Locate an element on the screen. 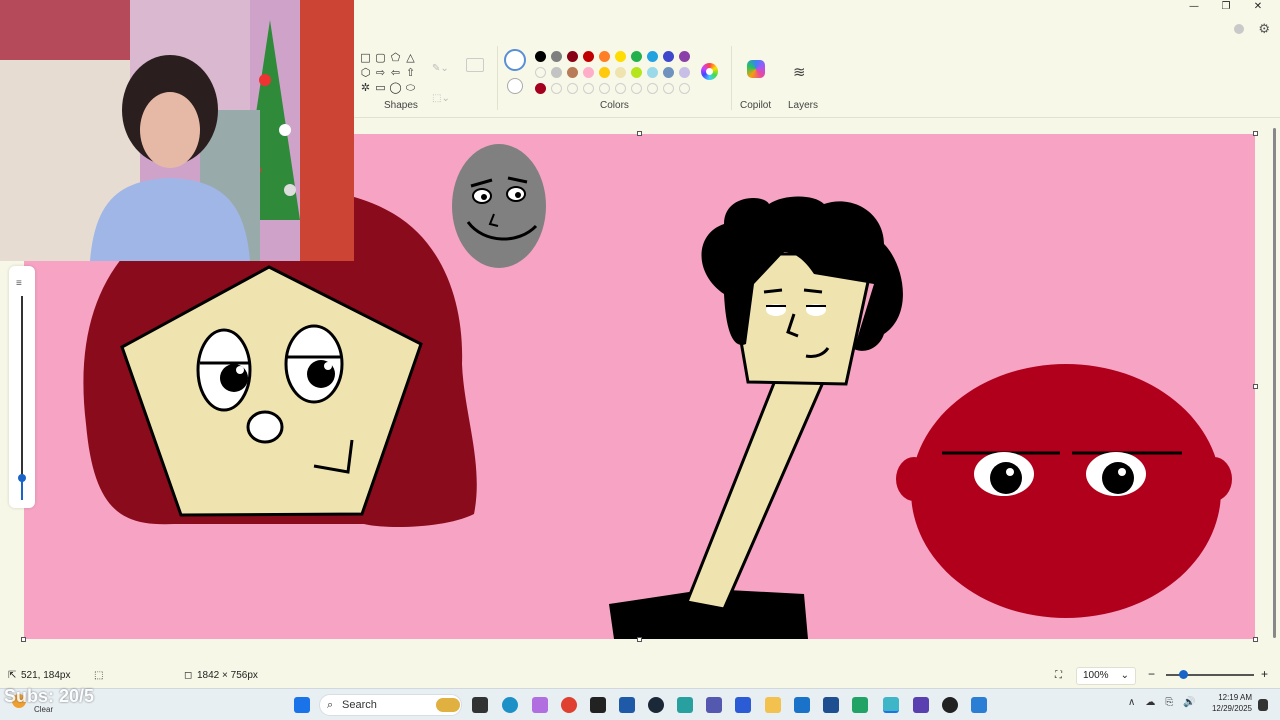 This screenshot has height=720, width=1280. excel-icon is located at coordinates (860, 705).